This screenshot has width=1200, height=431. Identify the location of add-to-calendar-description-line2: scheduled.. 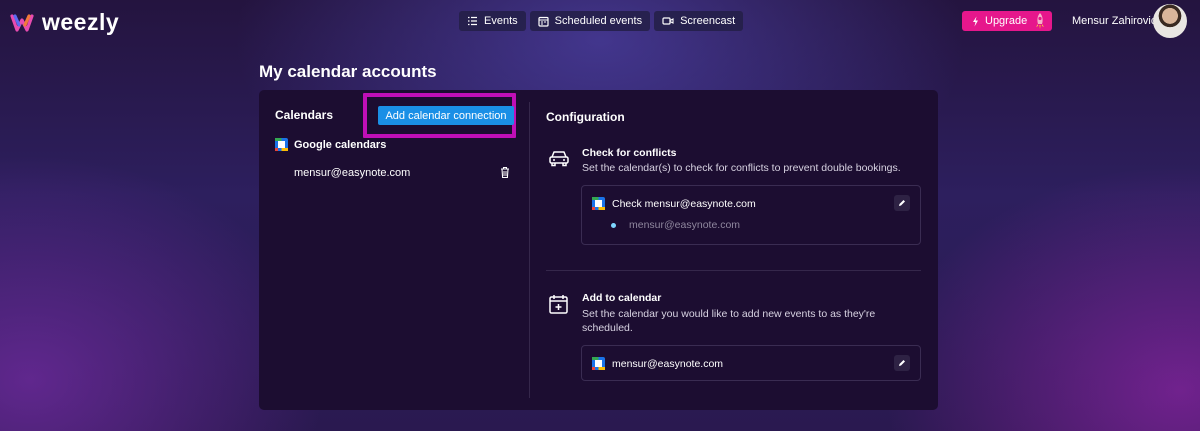
(607, 328).